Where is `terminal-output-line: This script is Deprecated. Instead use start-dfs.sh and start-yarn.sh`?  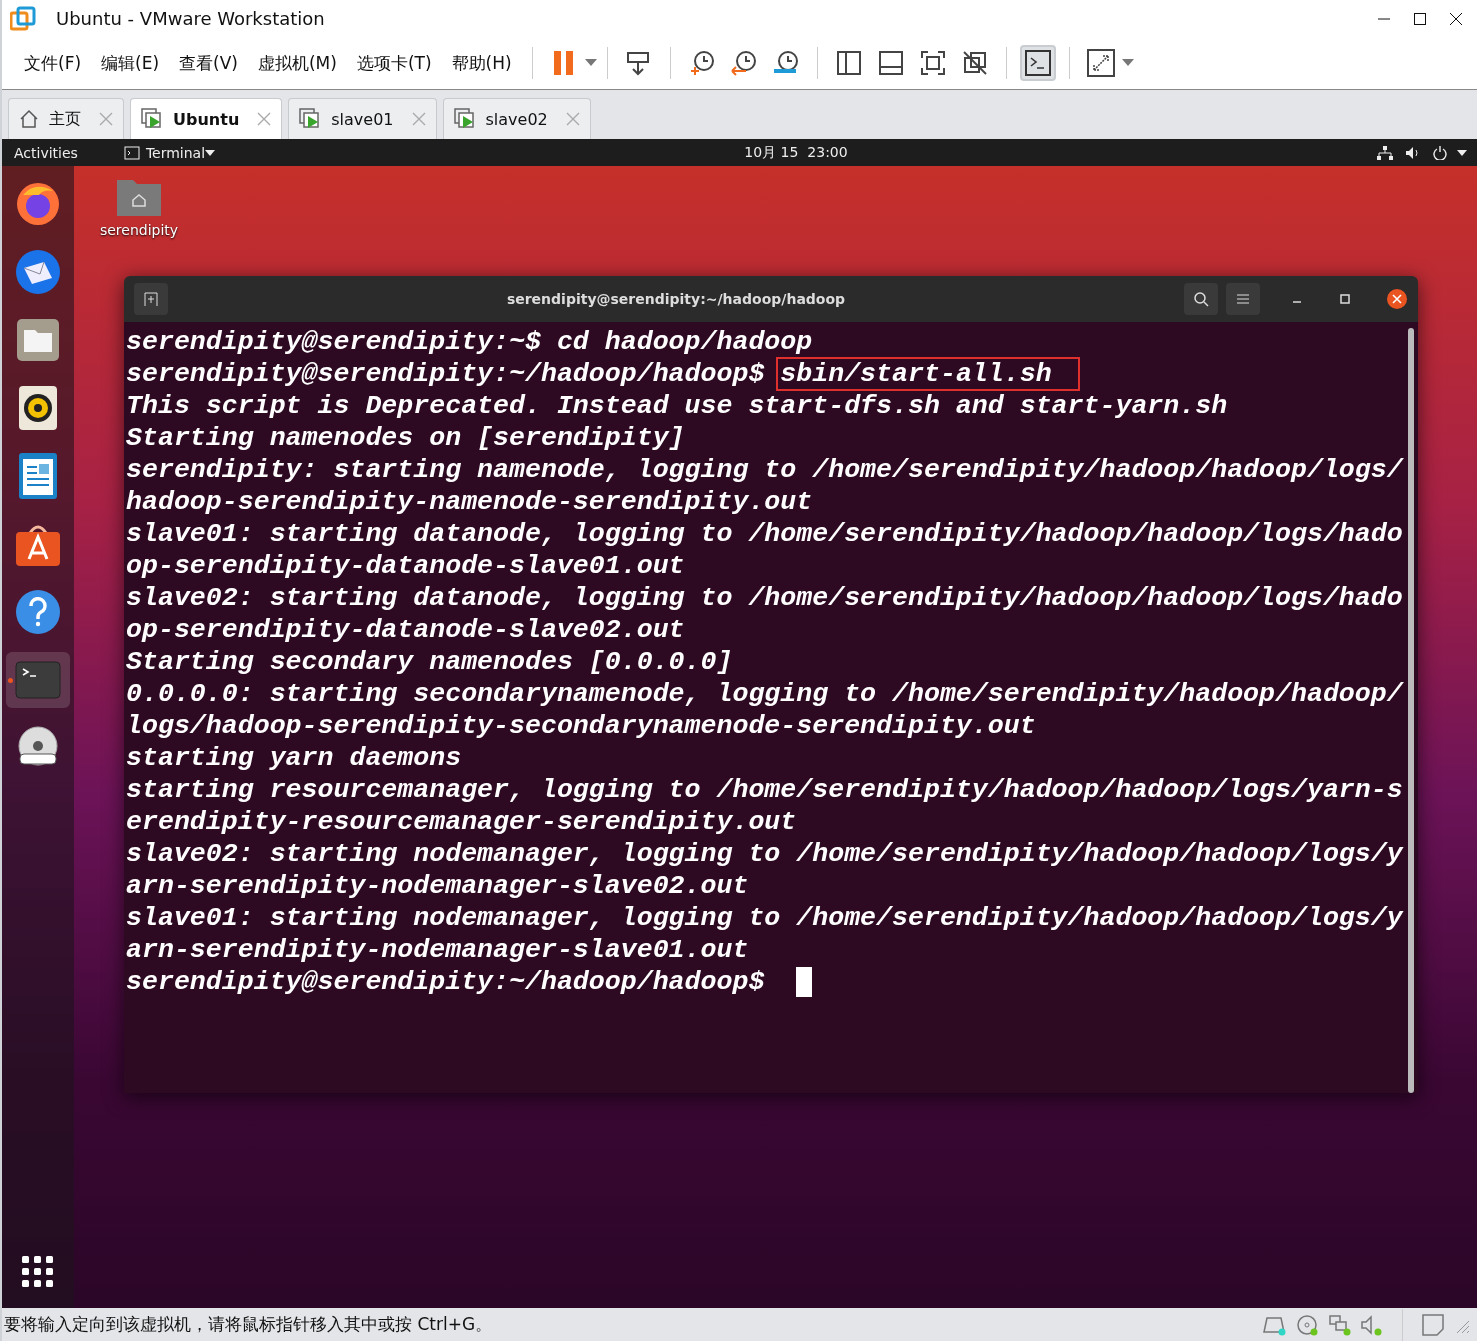 terminal-output-line: This script is Deprecated. Instead use start-dfs.sh and start-yarn.sh is located at coordinates (677, 406).